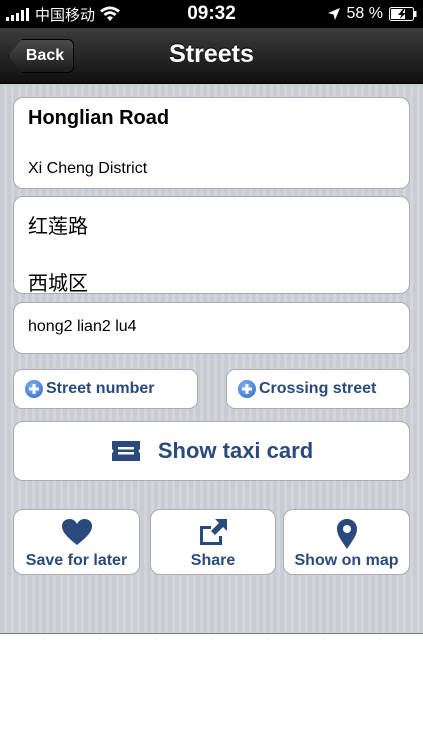 The width and height of the screenshot is (423, 750). I want to click on crossing-street-button: Crossing street, so click(318, 389).